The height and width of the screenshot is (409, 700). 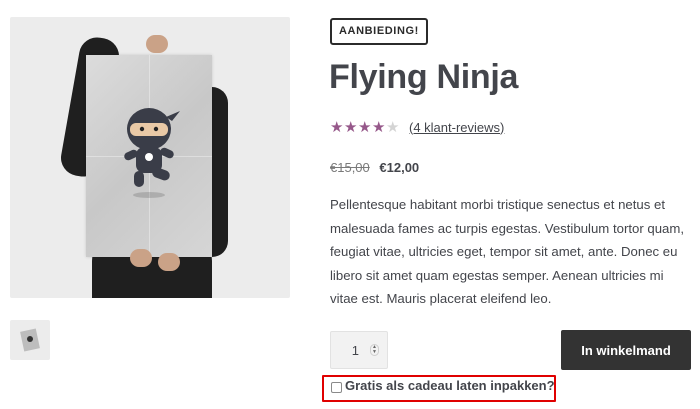 What do you see at coordinates (152, 153) in the screenshot?
I see `ninja-illustration` at bounding box center [152, 153].